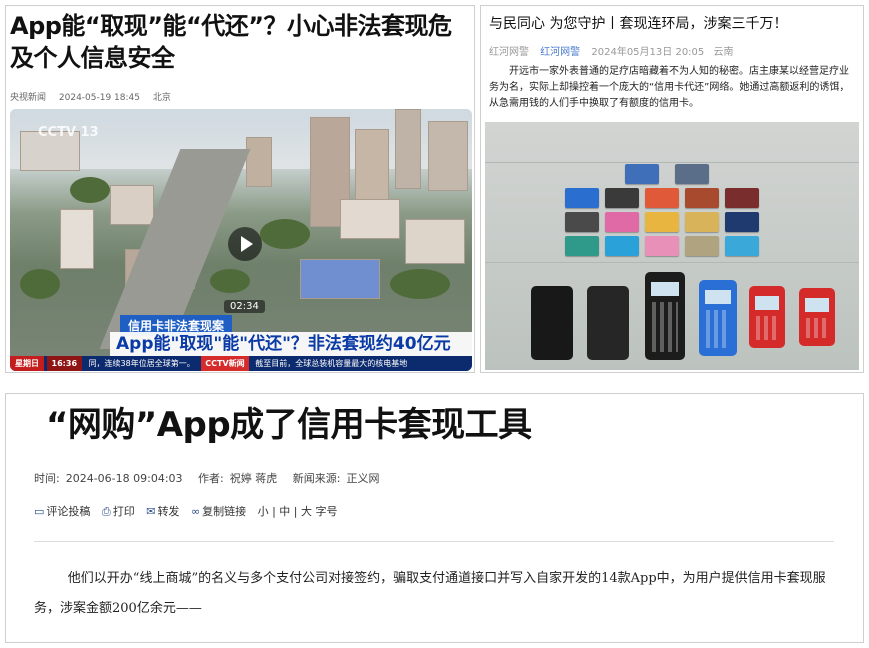 This screenshot has height=648, width=869. What do you see at coordinates (648, 52) in the screenshot?
I see `article-datetime: 2024年05月13日 20:05` at bounding box center [648, 52].